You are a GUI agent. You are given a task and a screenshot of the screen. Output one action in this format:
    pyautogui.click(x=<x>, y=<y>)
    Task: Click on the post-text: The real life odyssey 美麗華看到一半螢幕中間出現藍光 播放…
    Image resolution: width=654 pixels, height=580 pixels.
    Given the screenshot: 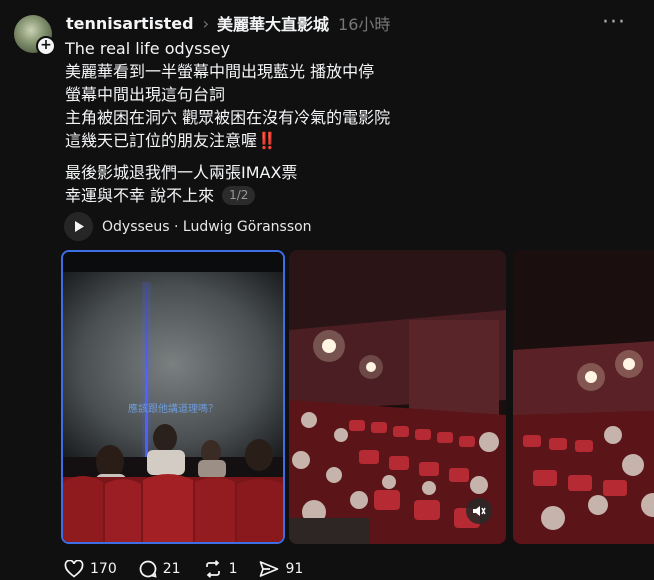 What is the action you would take?
    pyautogui.click(x=227, y=122)
    